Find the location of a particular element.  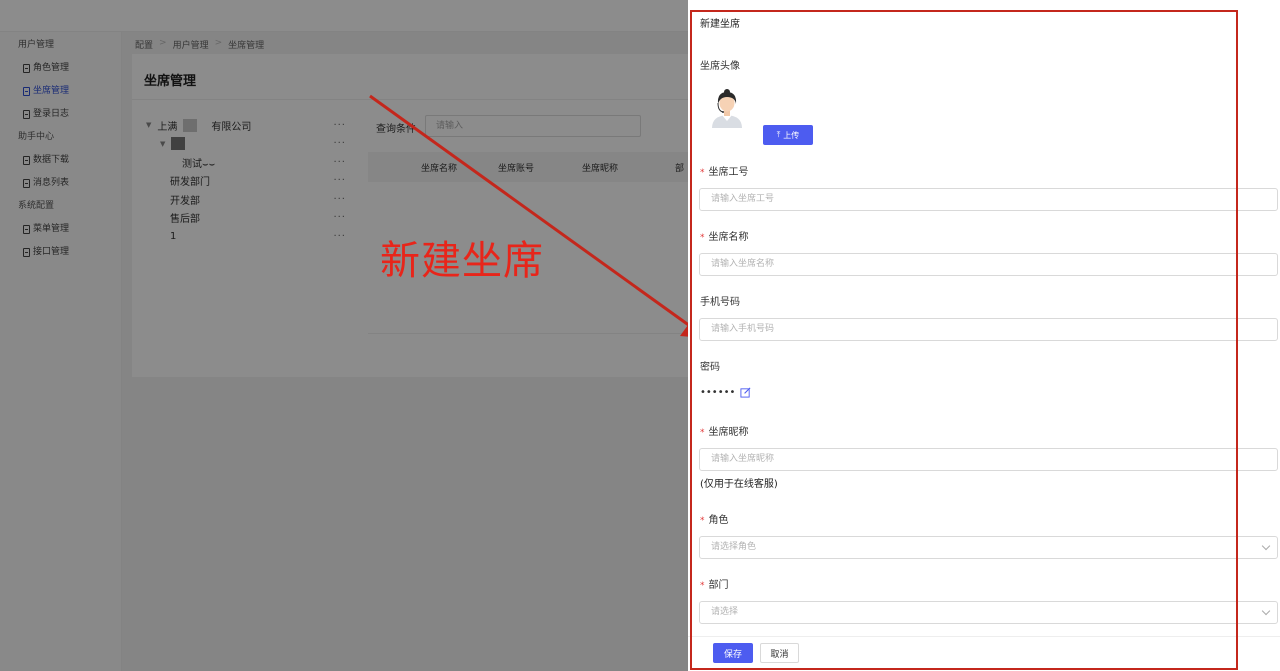

nickname-input: 请输入坐席昵称 is located at coordinates (988, 459).